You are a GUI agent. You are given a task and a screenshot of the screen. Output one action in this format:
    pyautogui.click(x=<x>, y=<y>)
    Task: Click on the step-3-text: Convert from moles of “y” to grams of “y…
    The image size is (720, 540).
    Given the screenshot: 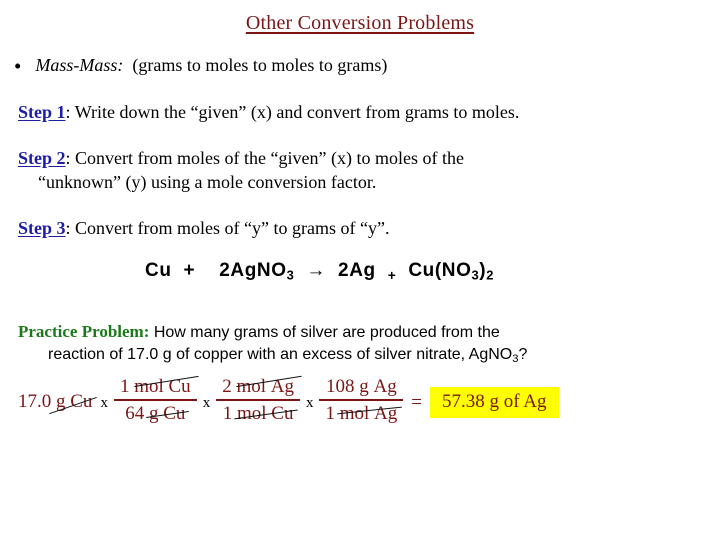 What is the action you would take?
    pyautogui.click(x=230, y=228)
    